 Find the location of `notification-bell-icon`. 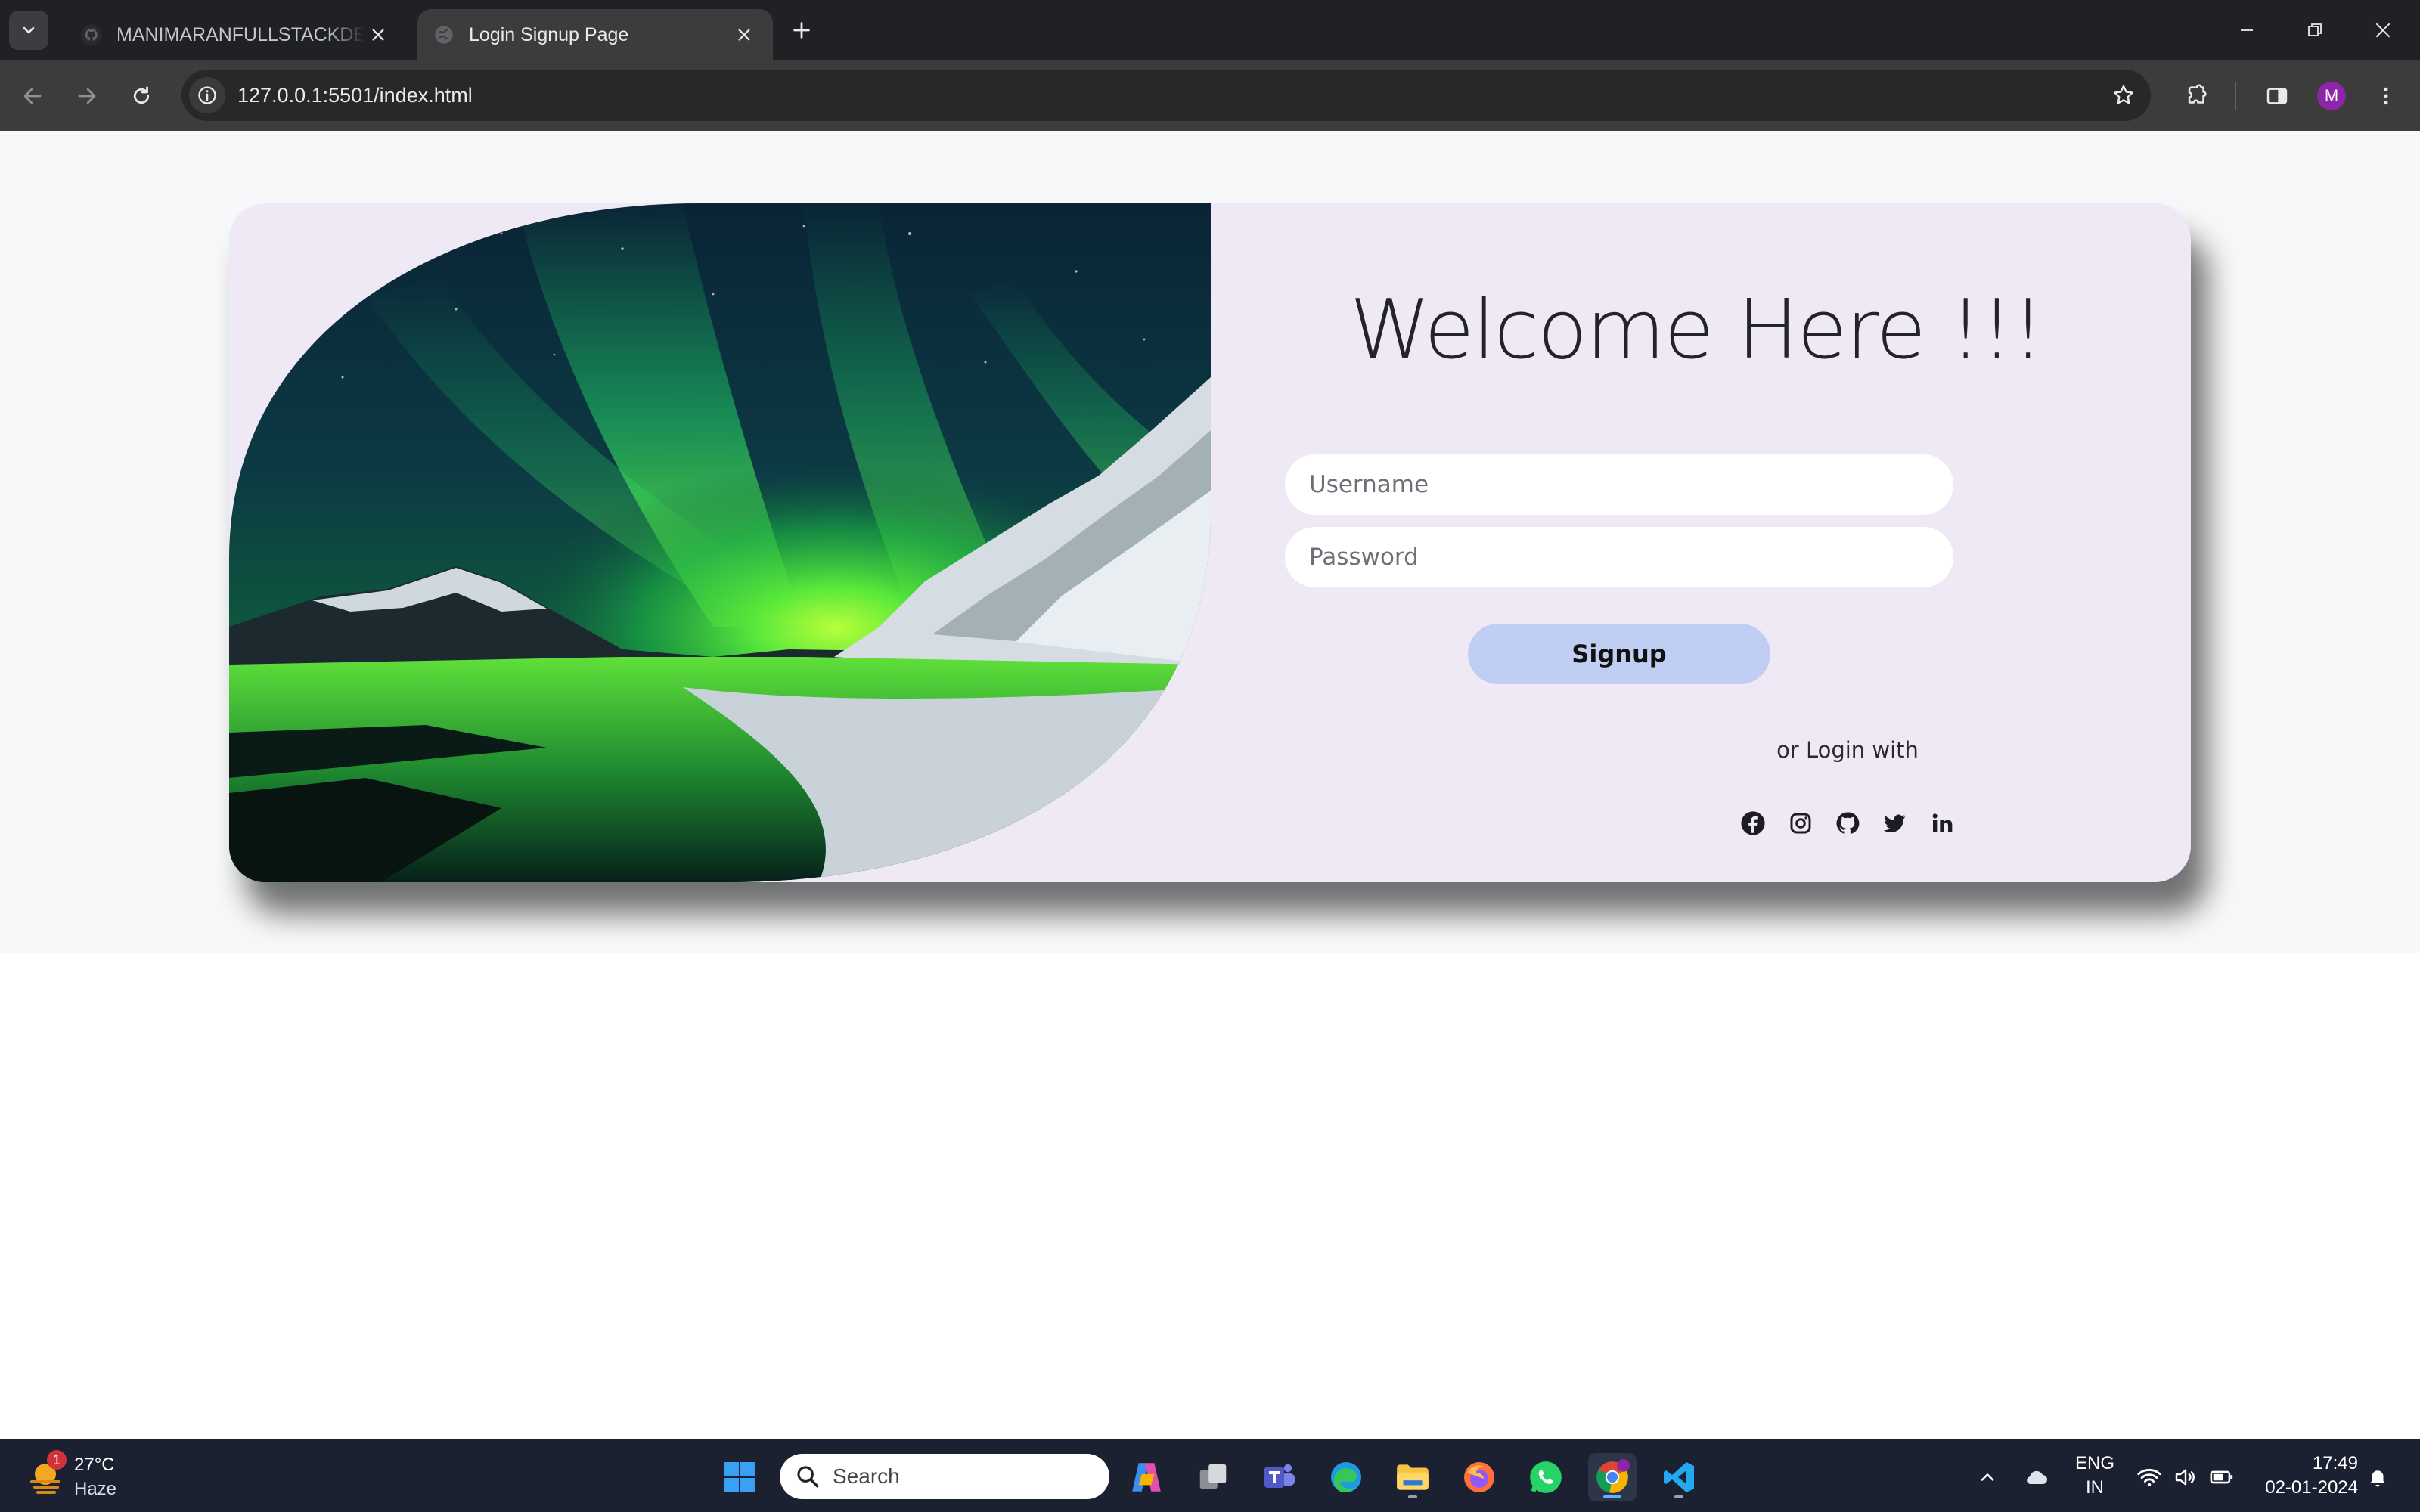

notification-bell-icon is located at coordinates (2378, 1477).